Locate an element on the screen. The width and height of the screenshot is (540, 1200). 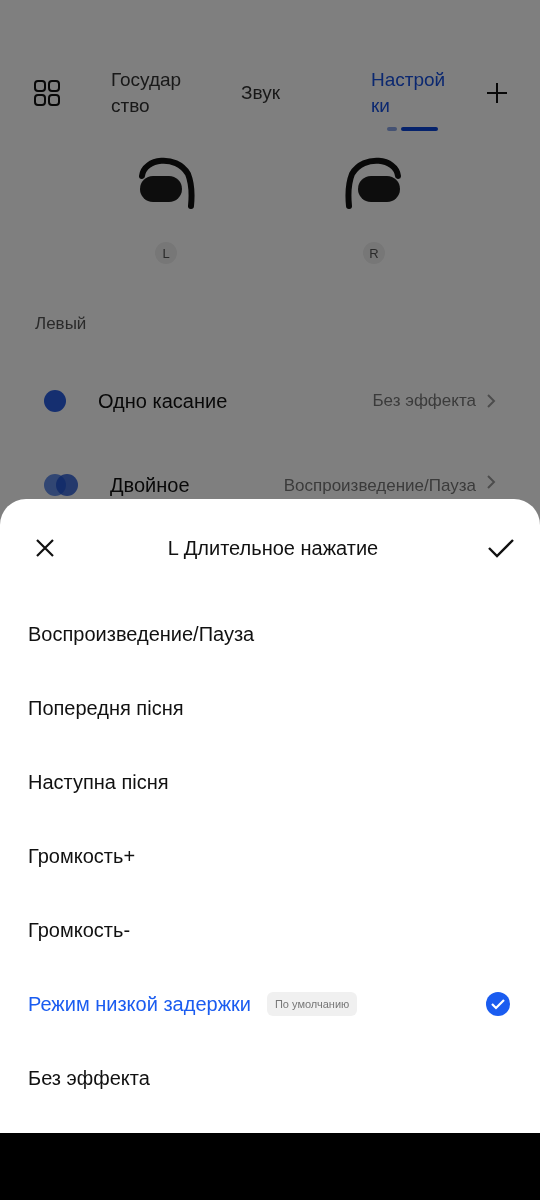
option-item: Воспроизведение/Пауза is located at coordinates (270, 634).